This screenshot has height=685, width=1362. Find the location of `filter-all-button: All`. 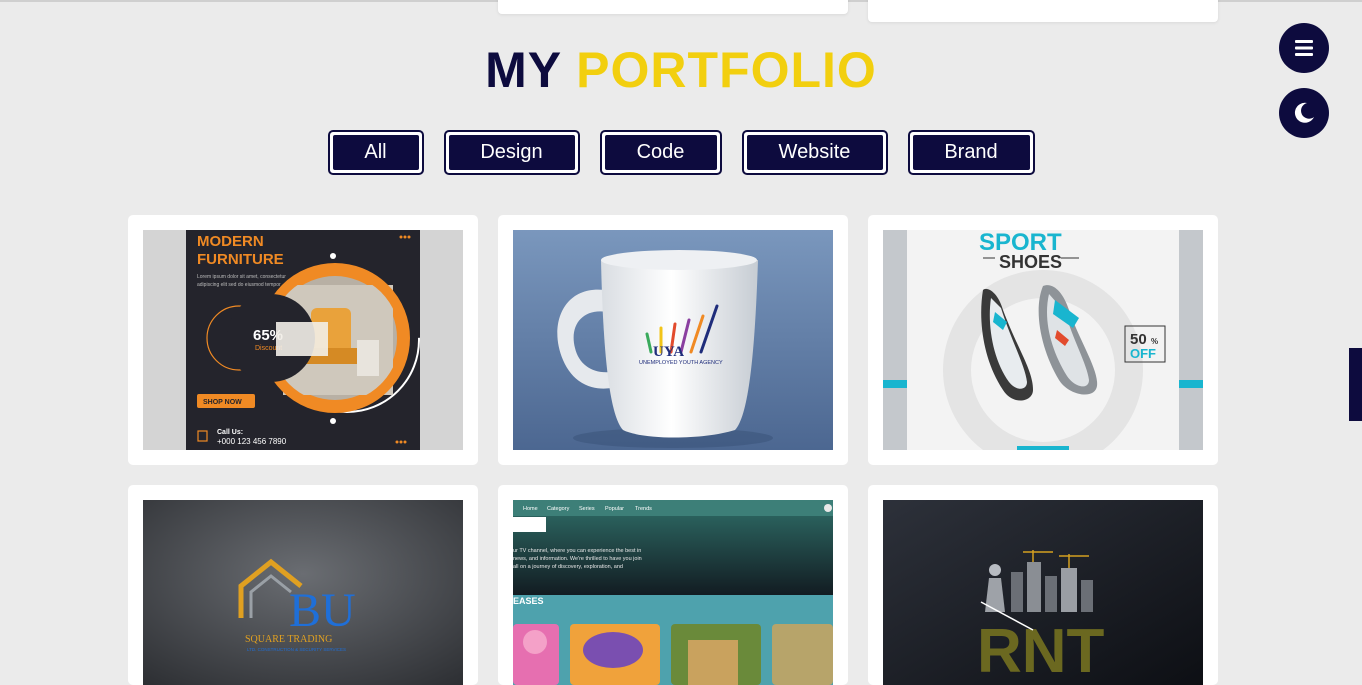

filter-all-button: All is located at coordinates (375, 152).